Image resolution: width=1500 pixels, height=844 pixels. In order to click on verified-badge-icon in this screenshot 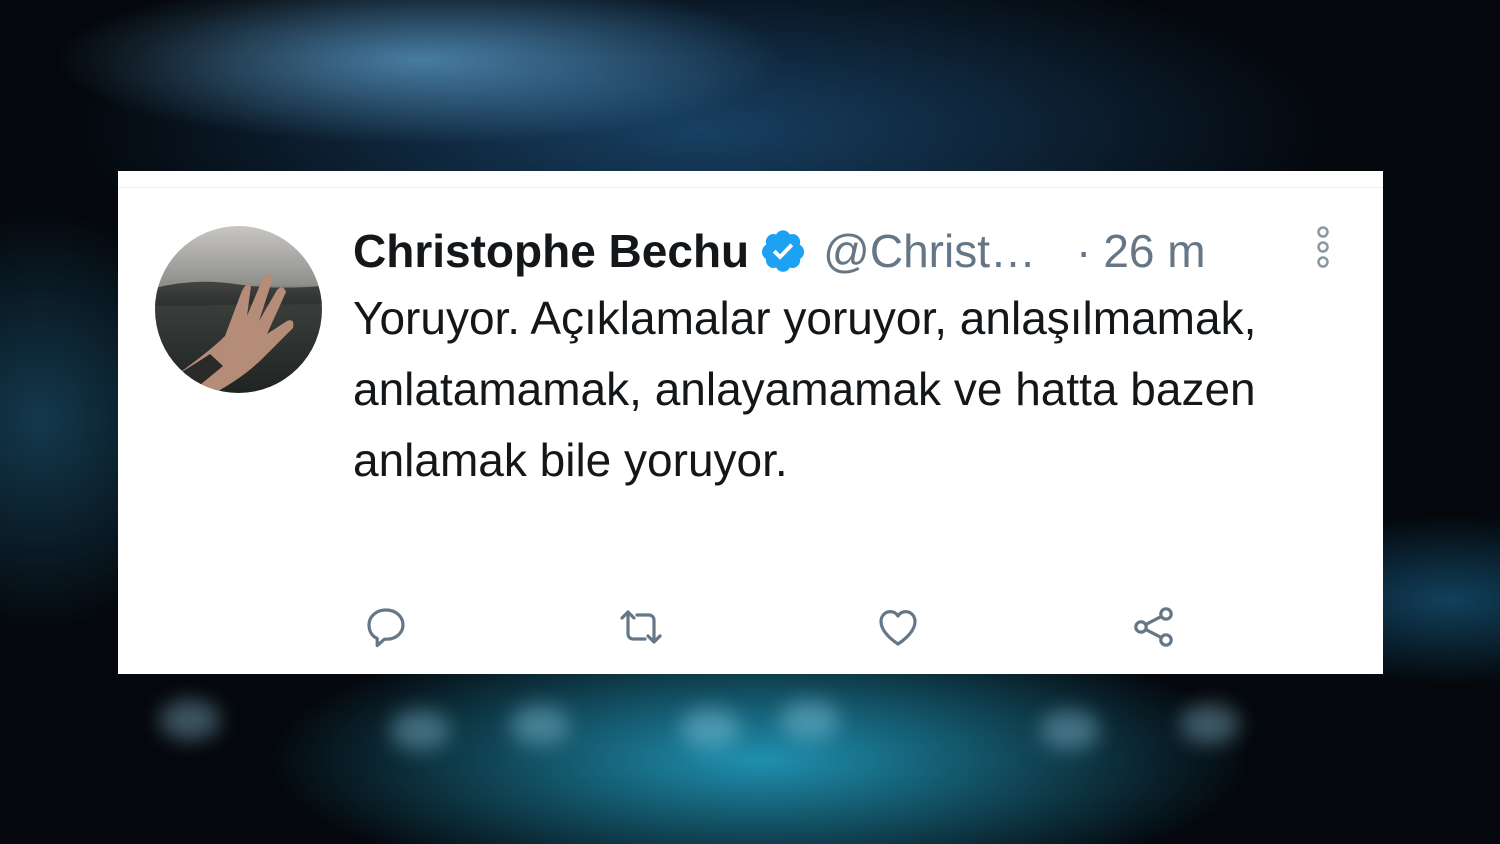, I will do `click(783, 251)`.